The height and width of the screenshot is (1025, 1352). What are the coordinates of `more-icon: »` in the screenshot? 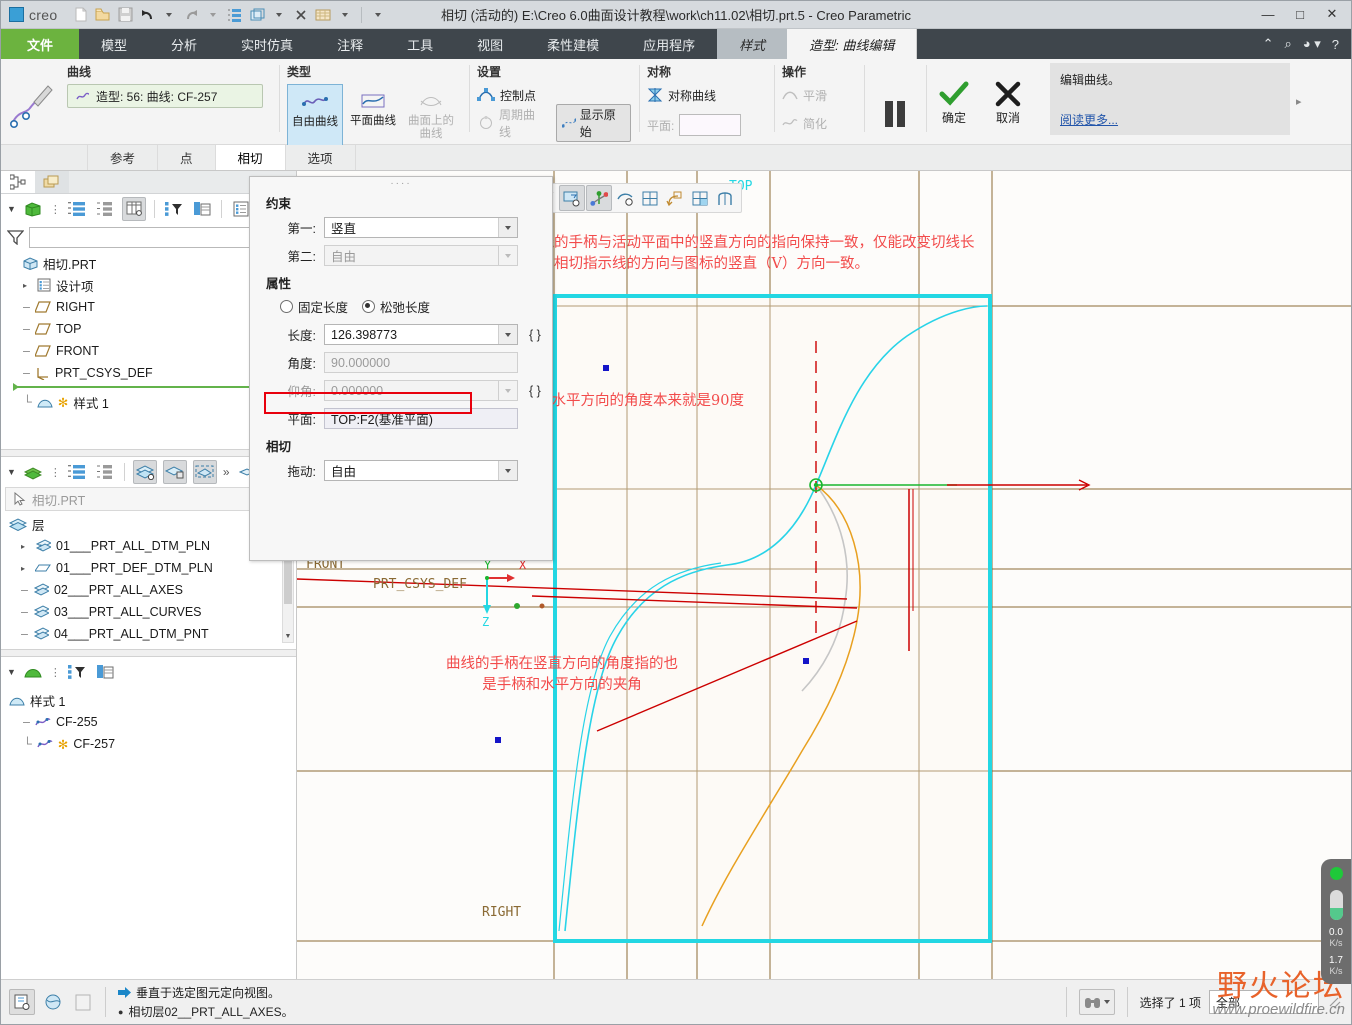 It's located at (226, 472).